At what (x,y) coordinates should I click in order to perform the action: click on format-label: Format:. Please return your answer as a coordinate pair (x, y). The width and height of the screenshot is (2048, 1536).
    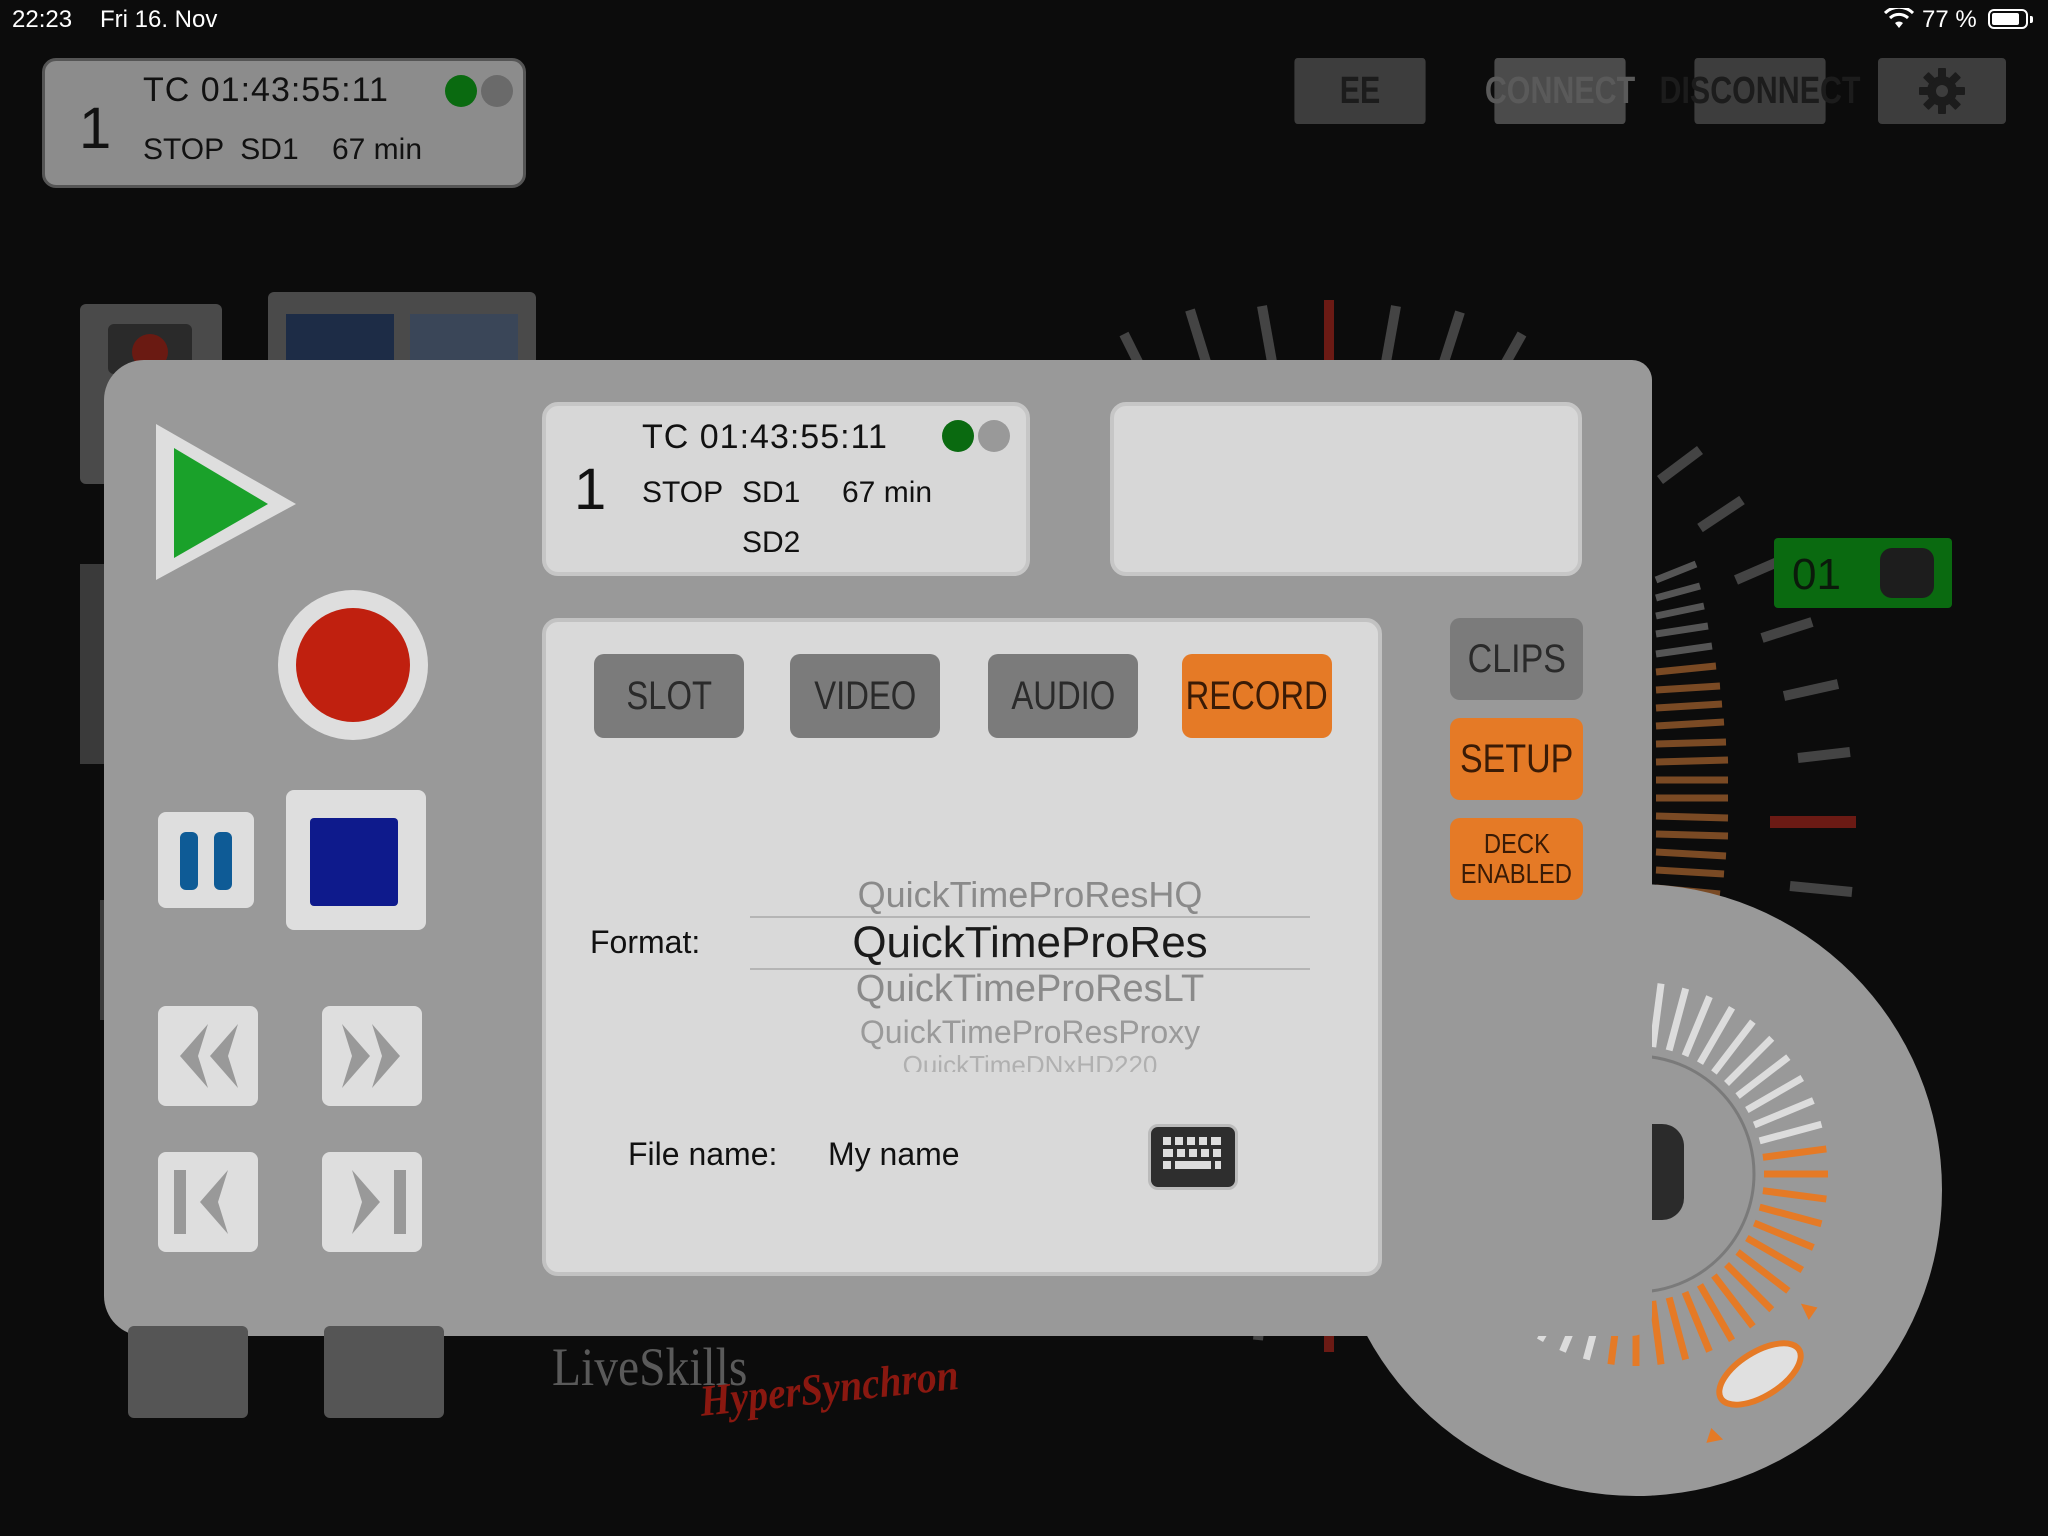
    Looking at the image, I should click on (645, 942).